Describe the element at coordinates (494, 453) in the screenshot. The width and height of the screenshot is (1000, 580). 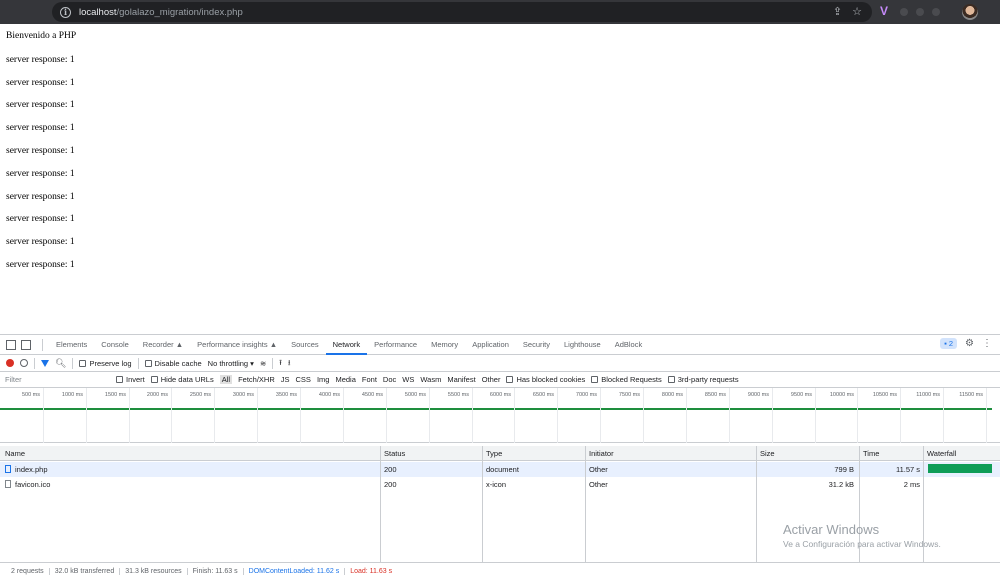
I see `col-header-type: Type` at that location.